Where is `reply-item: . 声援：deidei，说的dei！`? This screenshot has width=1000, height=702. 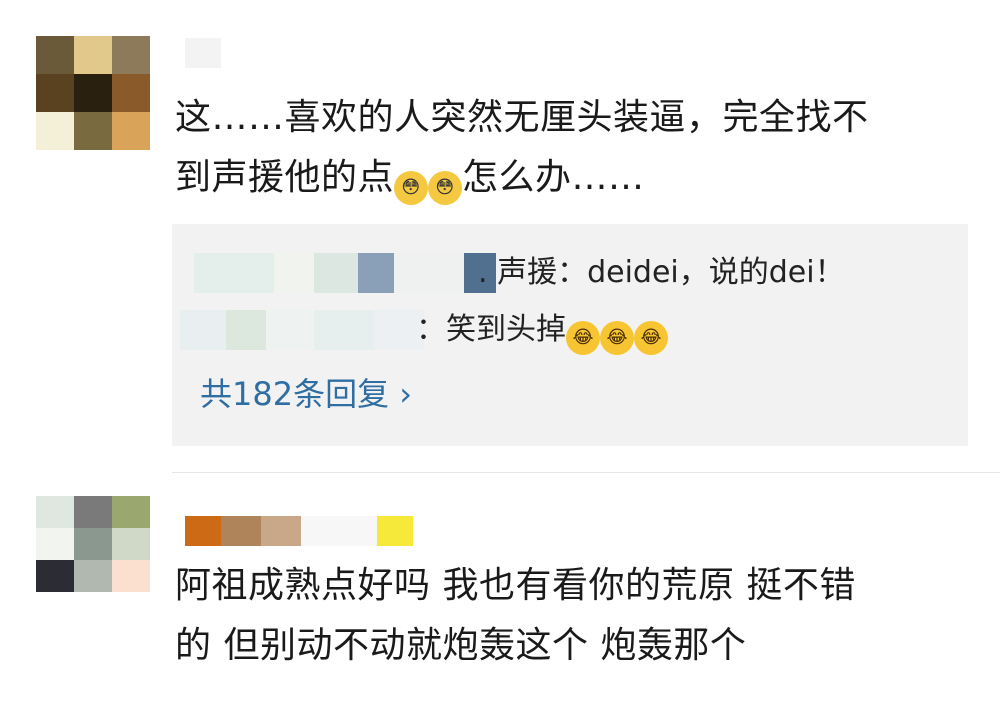 reply-item: . 声援：deidei，说的dei！ is located at coordinates (570, 273).